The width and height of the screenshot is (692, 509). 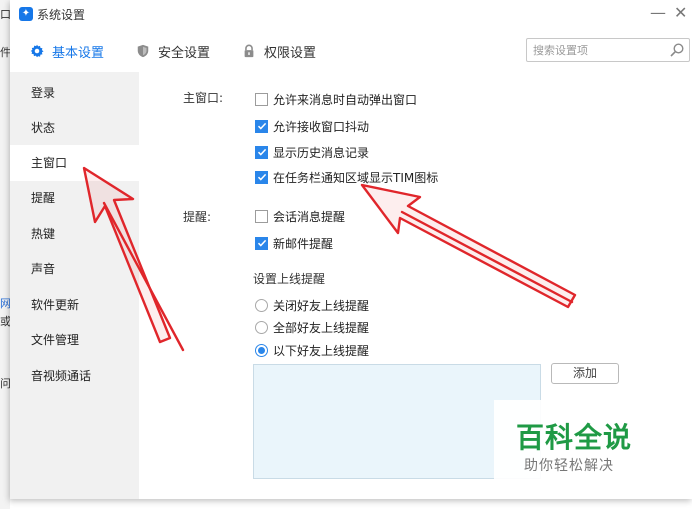 I want to click on add-friend-button: 添加, so click(x=585, y=373).